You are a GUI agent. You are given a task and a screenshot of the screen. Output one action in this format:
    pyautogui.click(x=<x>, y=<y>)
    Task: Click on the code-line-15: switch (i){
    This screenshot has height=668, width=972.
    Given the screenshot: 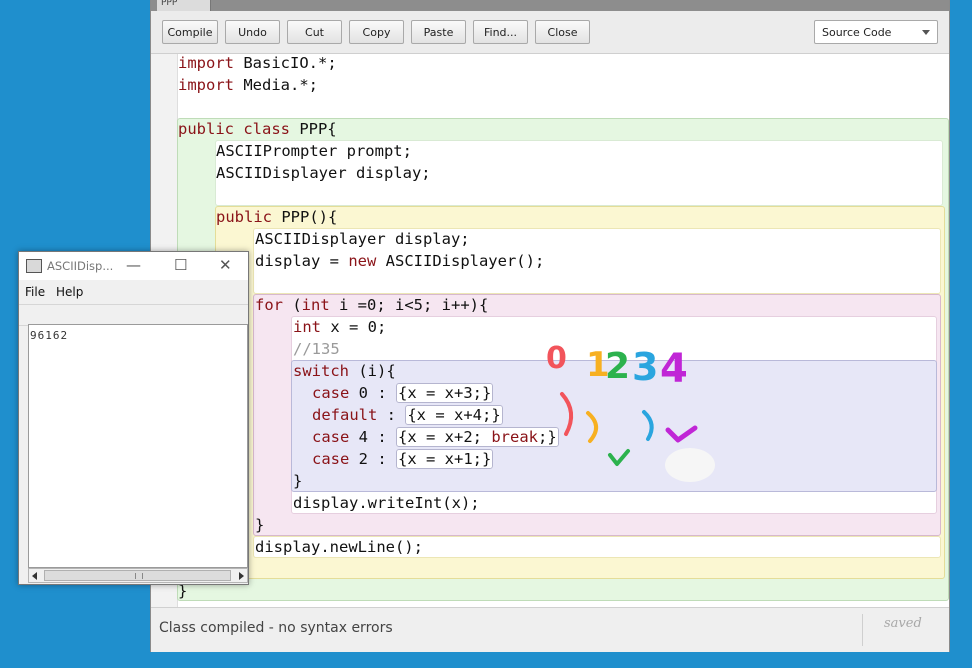 What is the action you would take?
    pyautogui.click(x=344, y=371)
    